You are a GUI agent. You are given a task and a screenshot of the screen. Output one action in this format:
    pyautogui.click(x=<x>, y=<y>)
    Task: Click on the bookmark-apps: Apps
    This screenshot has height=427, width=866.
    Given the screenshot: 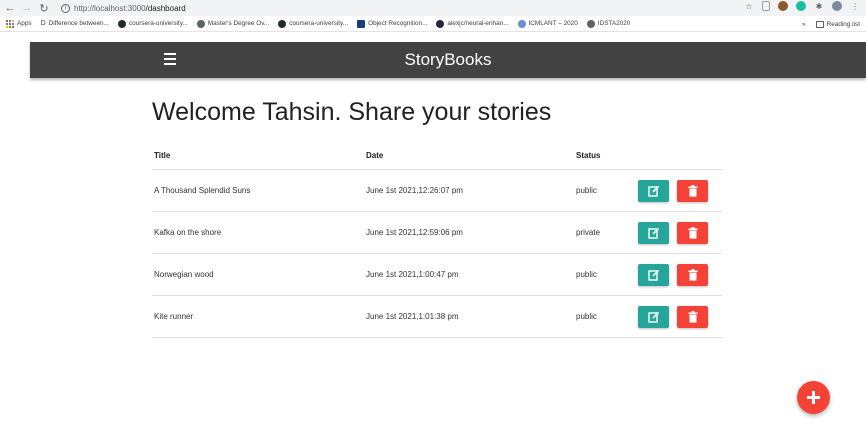 What is the action you would take?
    pyautogui.click(x=24, y=23)
    